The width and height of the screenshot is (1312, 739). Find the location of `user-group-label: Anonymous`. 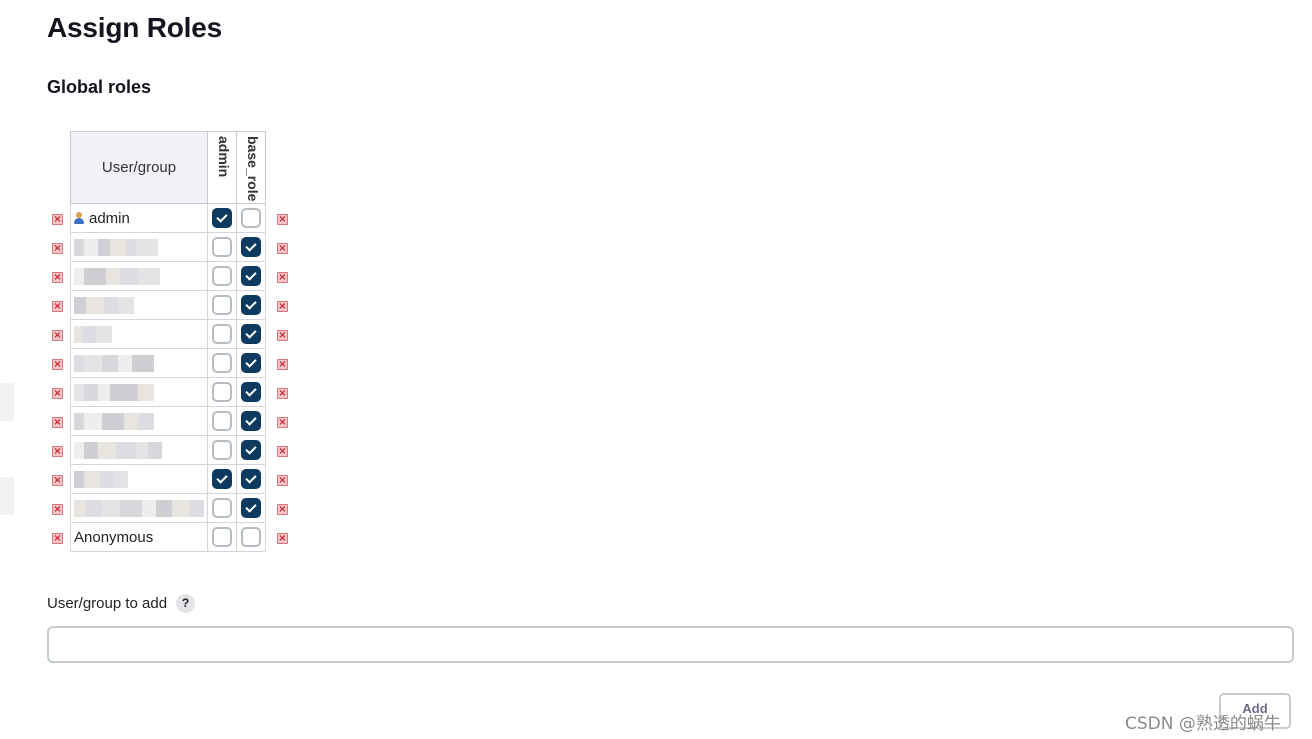

user-group-label: Anonymous is located at coordinates (114, 537).